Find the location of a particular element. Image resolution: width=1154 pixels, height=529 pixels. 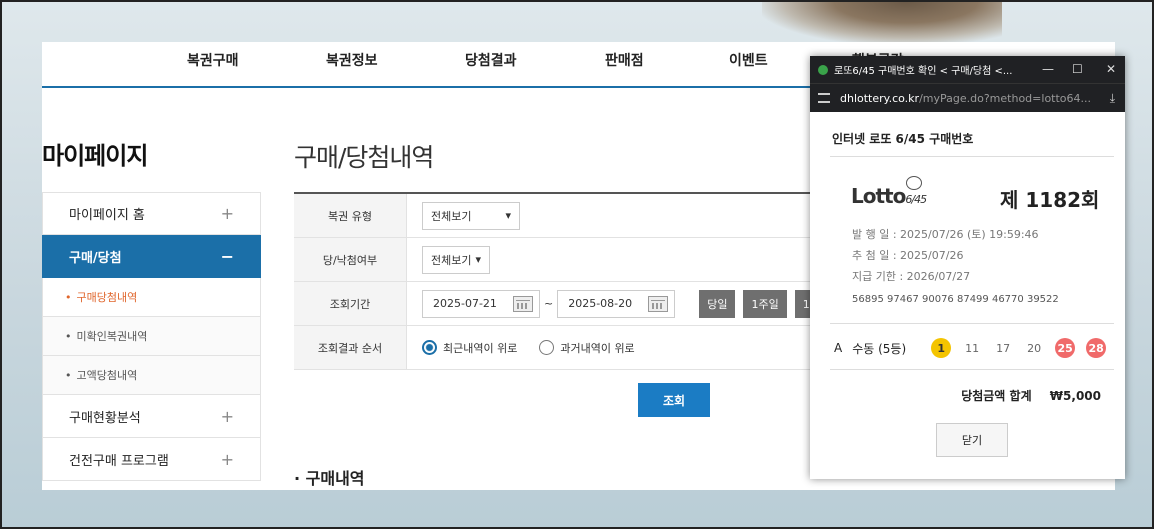

sidebar-item-label: 구매/당첨 is located at coordinates (95, 258).